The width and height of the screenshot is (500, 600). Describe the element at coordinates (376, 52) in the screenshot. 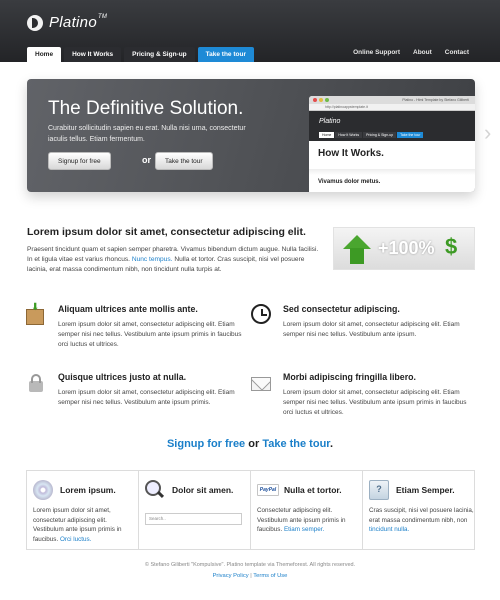

I see `nav-online-support: Online Support` at that location.